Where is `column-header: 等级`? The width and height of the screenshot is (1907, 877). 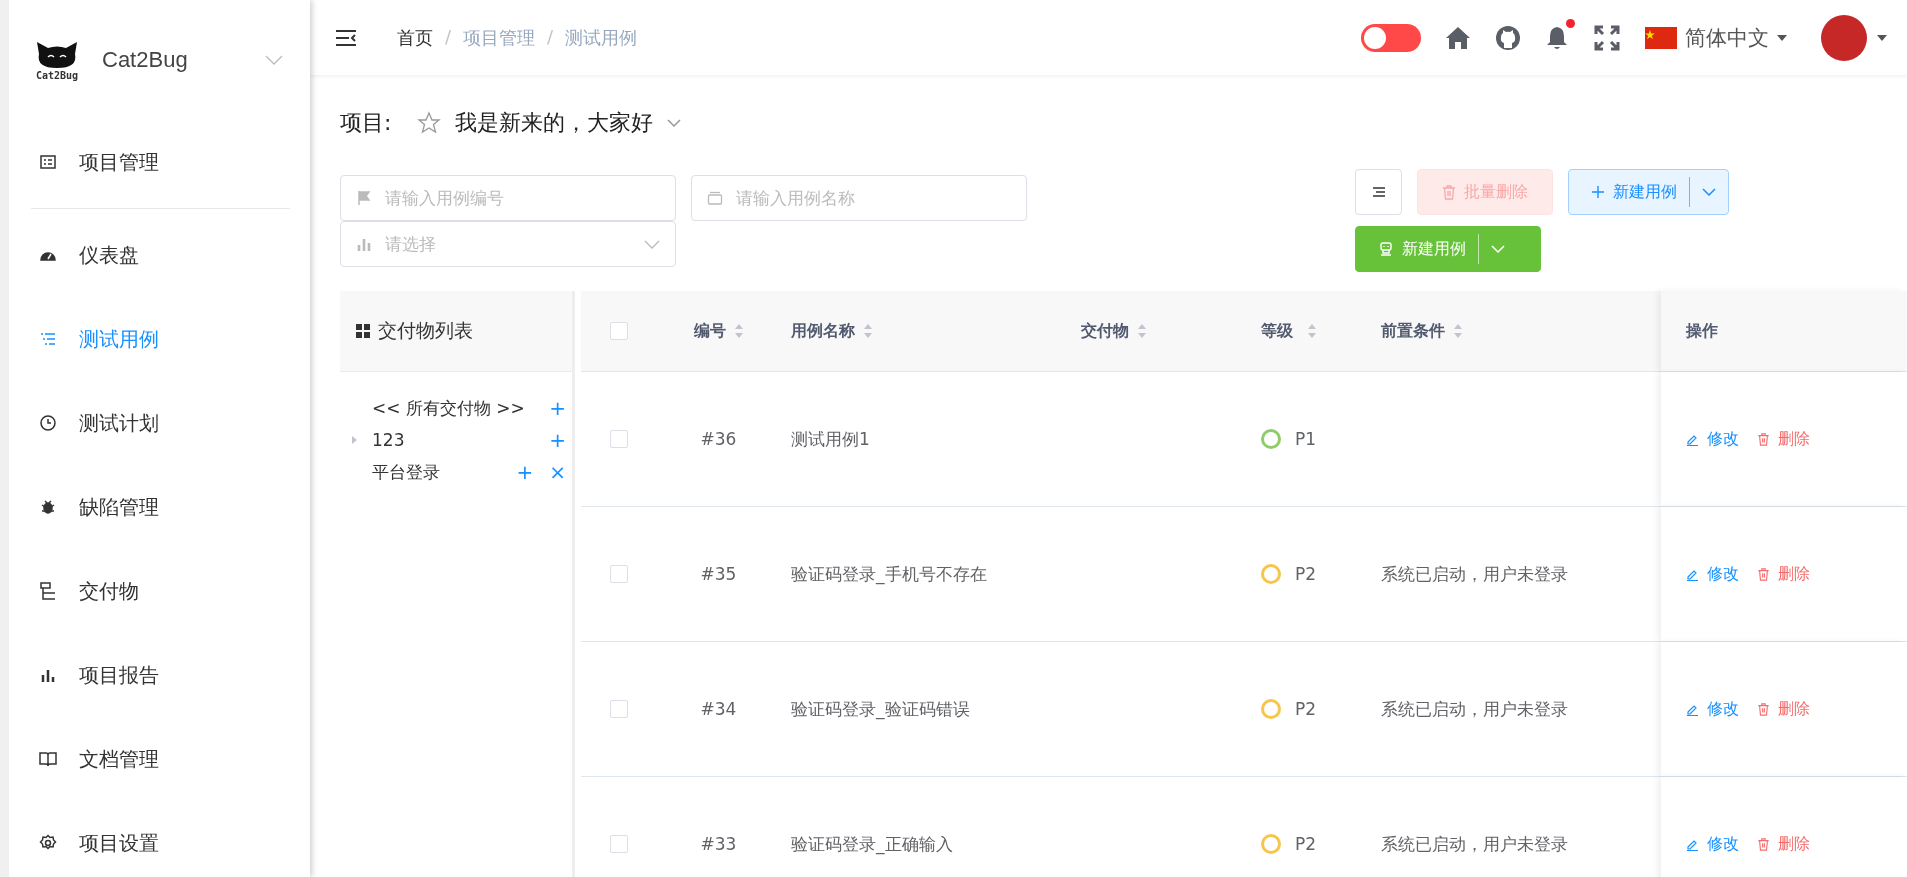
column-header: 等级 is located at coordinates (1277, 331).